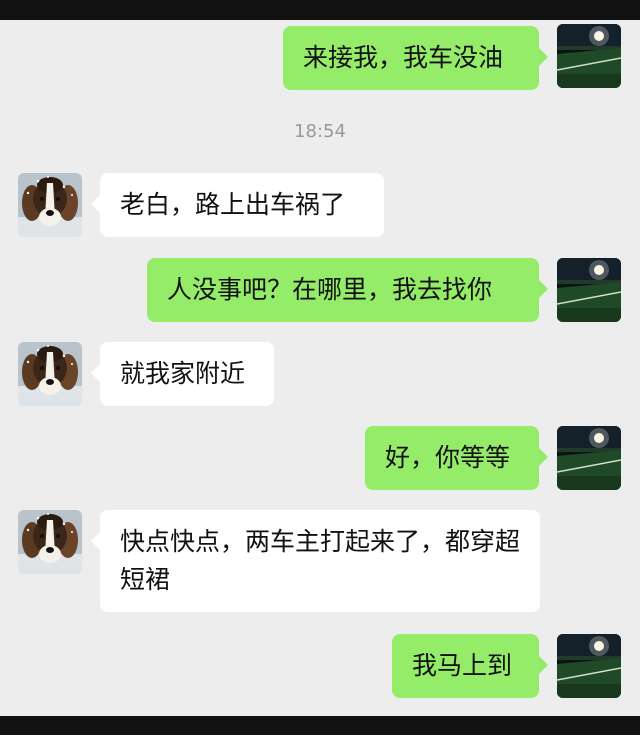 The width and height of the screenshot is (640, 735). I want to click on message-bubble-incoming: 就我家附近, so click(182, 374).